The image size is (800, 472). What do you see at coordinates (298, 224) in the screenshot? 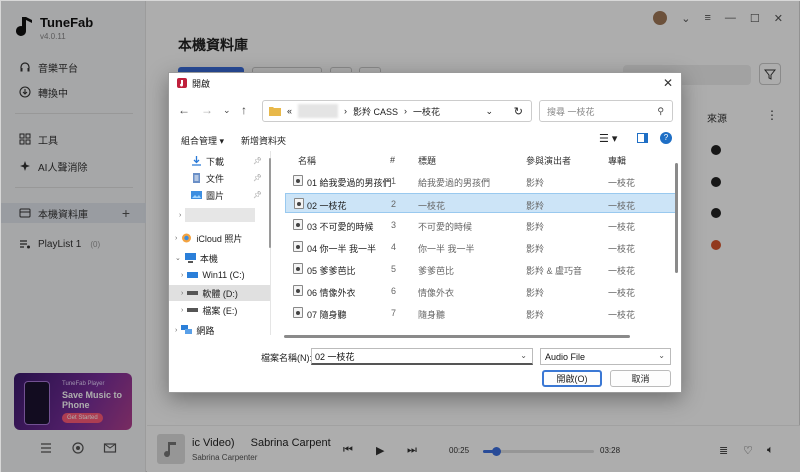
I see `audio-file-icon` at bounding box center [298, 224].